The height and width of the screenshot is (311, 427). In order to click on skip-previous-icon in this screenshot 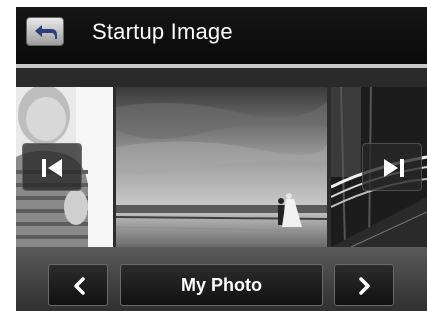, I will do `click(52, 168)`.